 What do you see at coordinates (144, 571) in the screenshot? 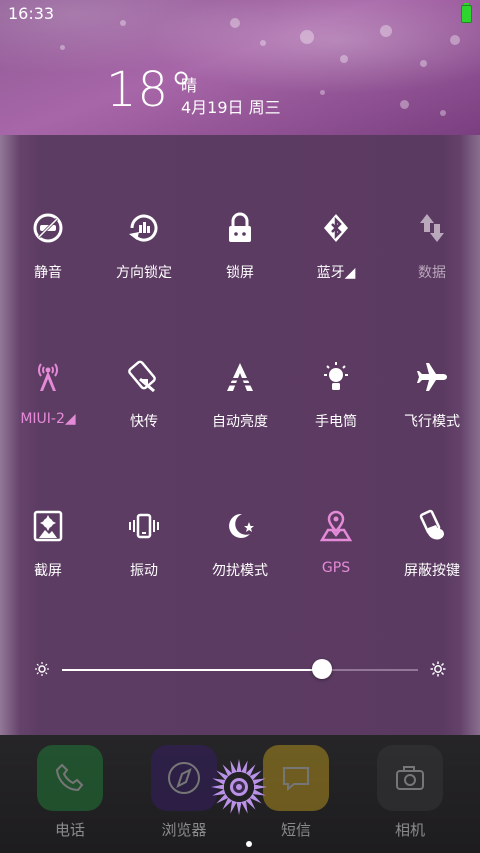
I see `toggle-vibrate-label: 振动` at bounding box center [144, 571].